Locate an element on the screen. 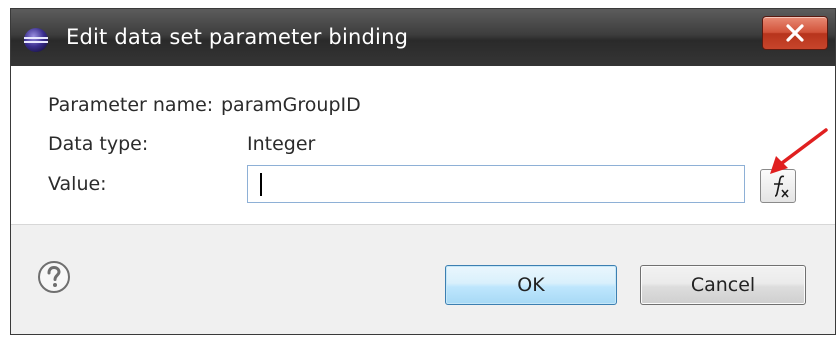  close-button is located at coordinates (795, 33).